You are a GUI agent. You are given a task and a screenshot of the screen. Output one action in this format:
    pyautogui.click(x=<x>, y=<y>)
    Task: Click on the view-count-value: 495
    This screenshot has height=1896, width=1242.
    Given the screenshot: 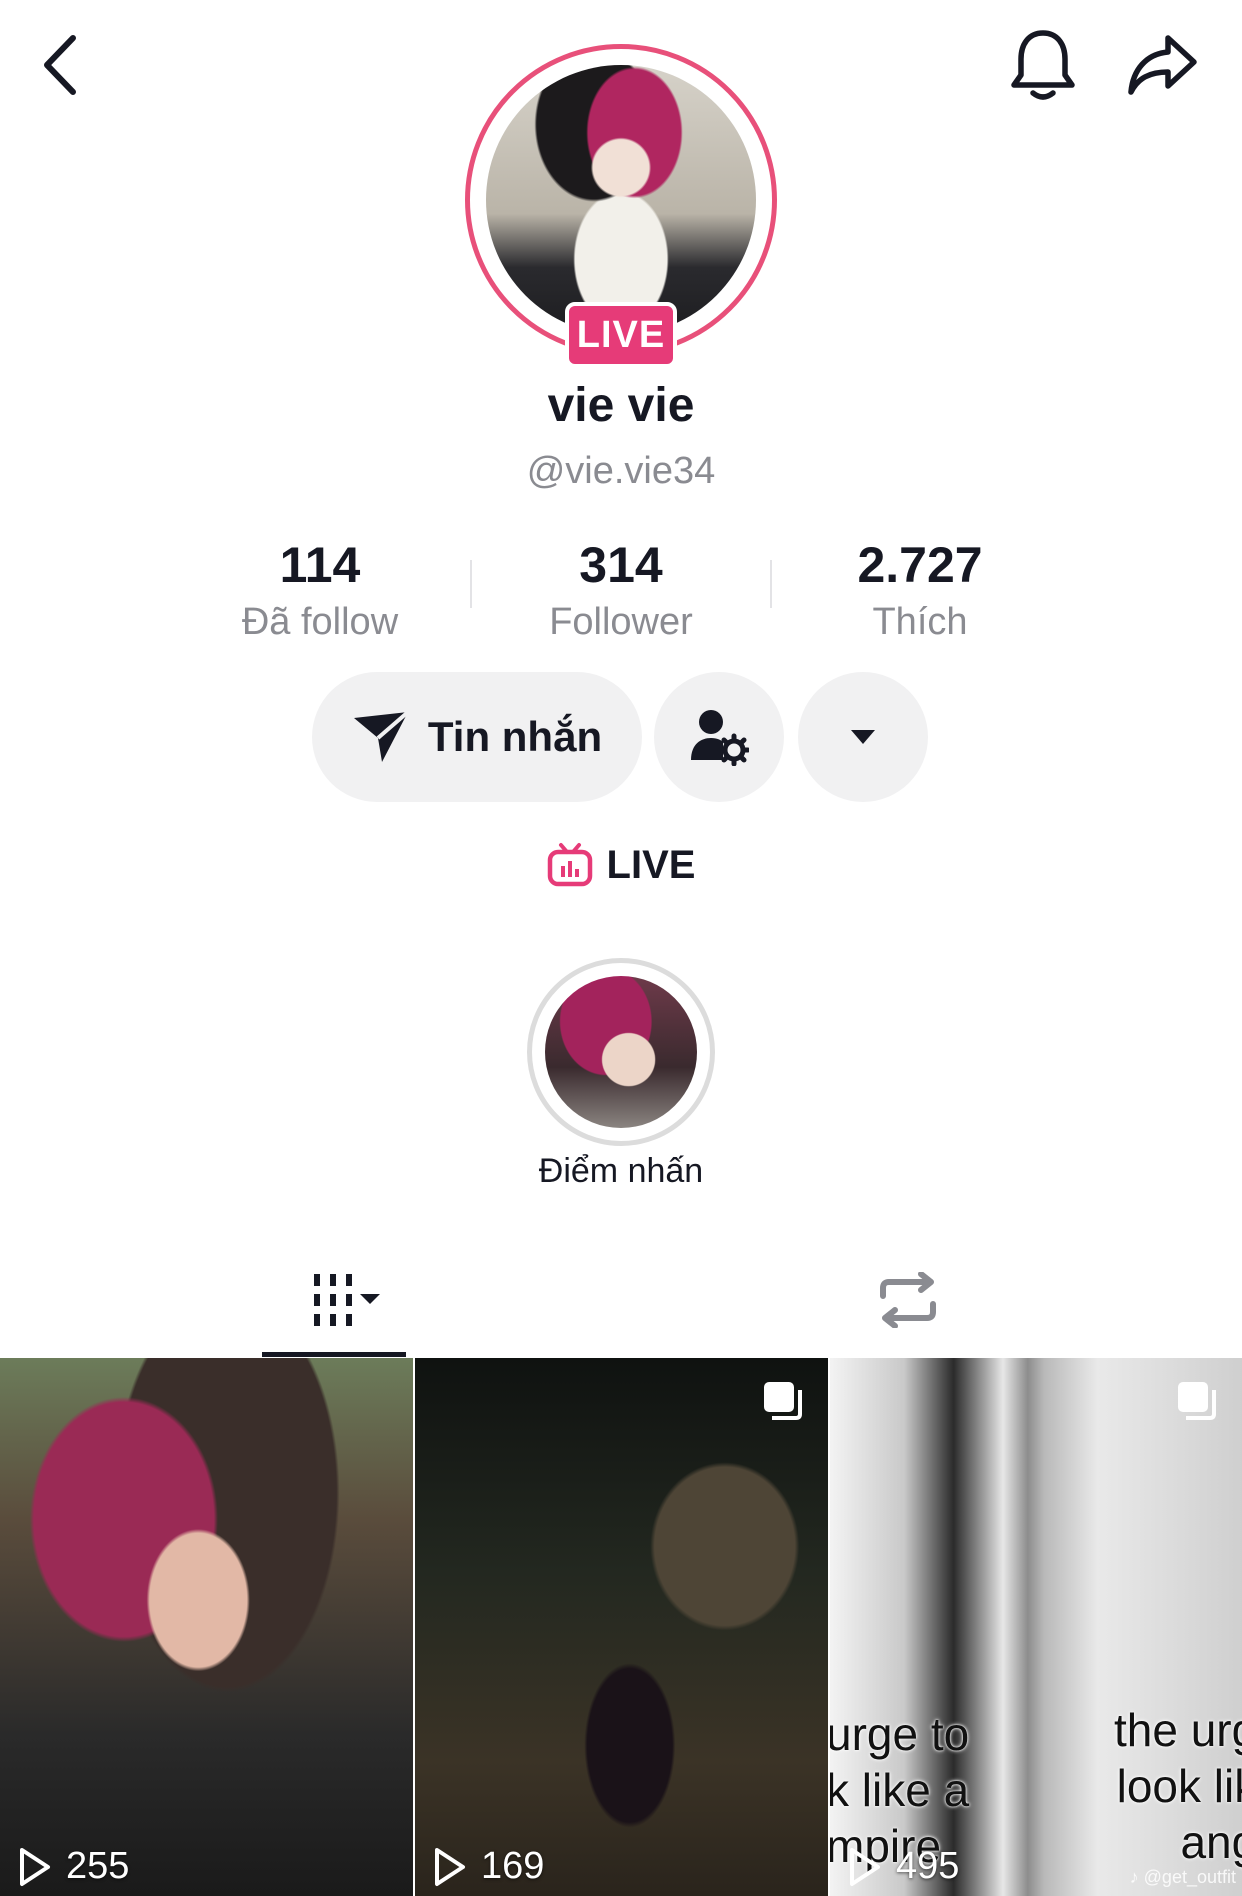 What is the action you would take?
    pyautogui.click(x=928, y=1866)
    